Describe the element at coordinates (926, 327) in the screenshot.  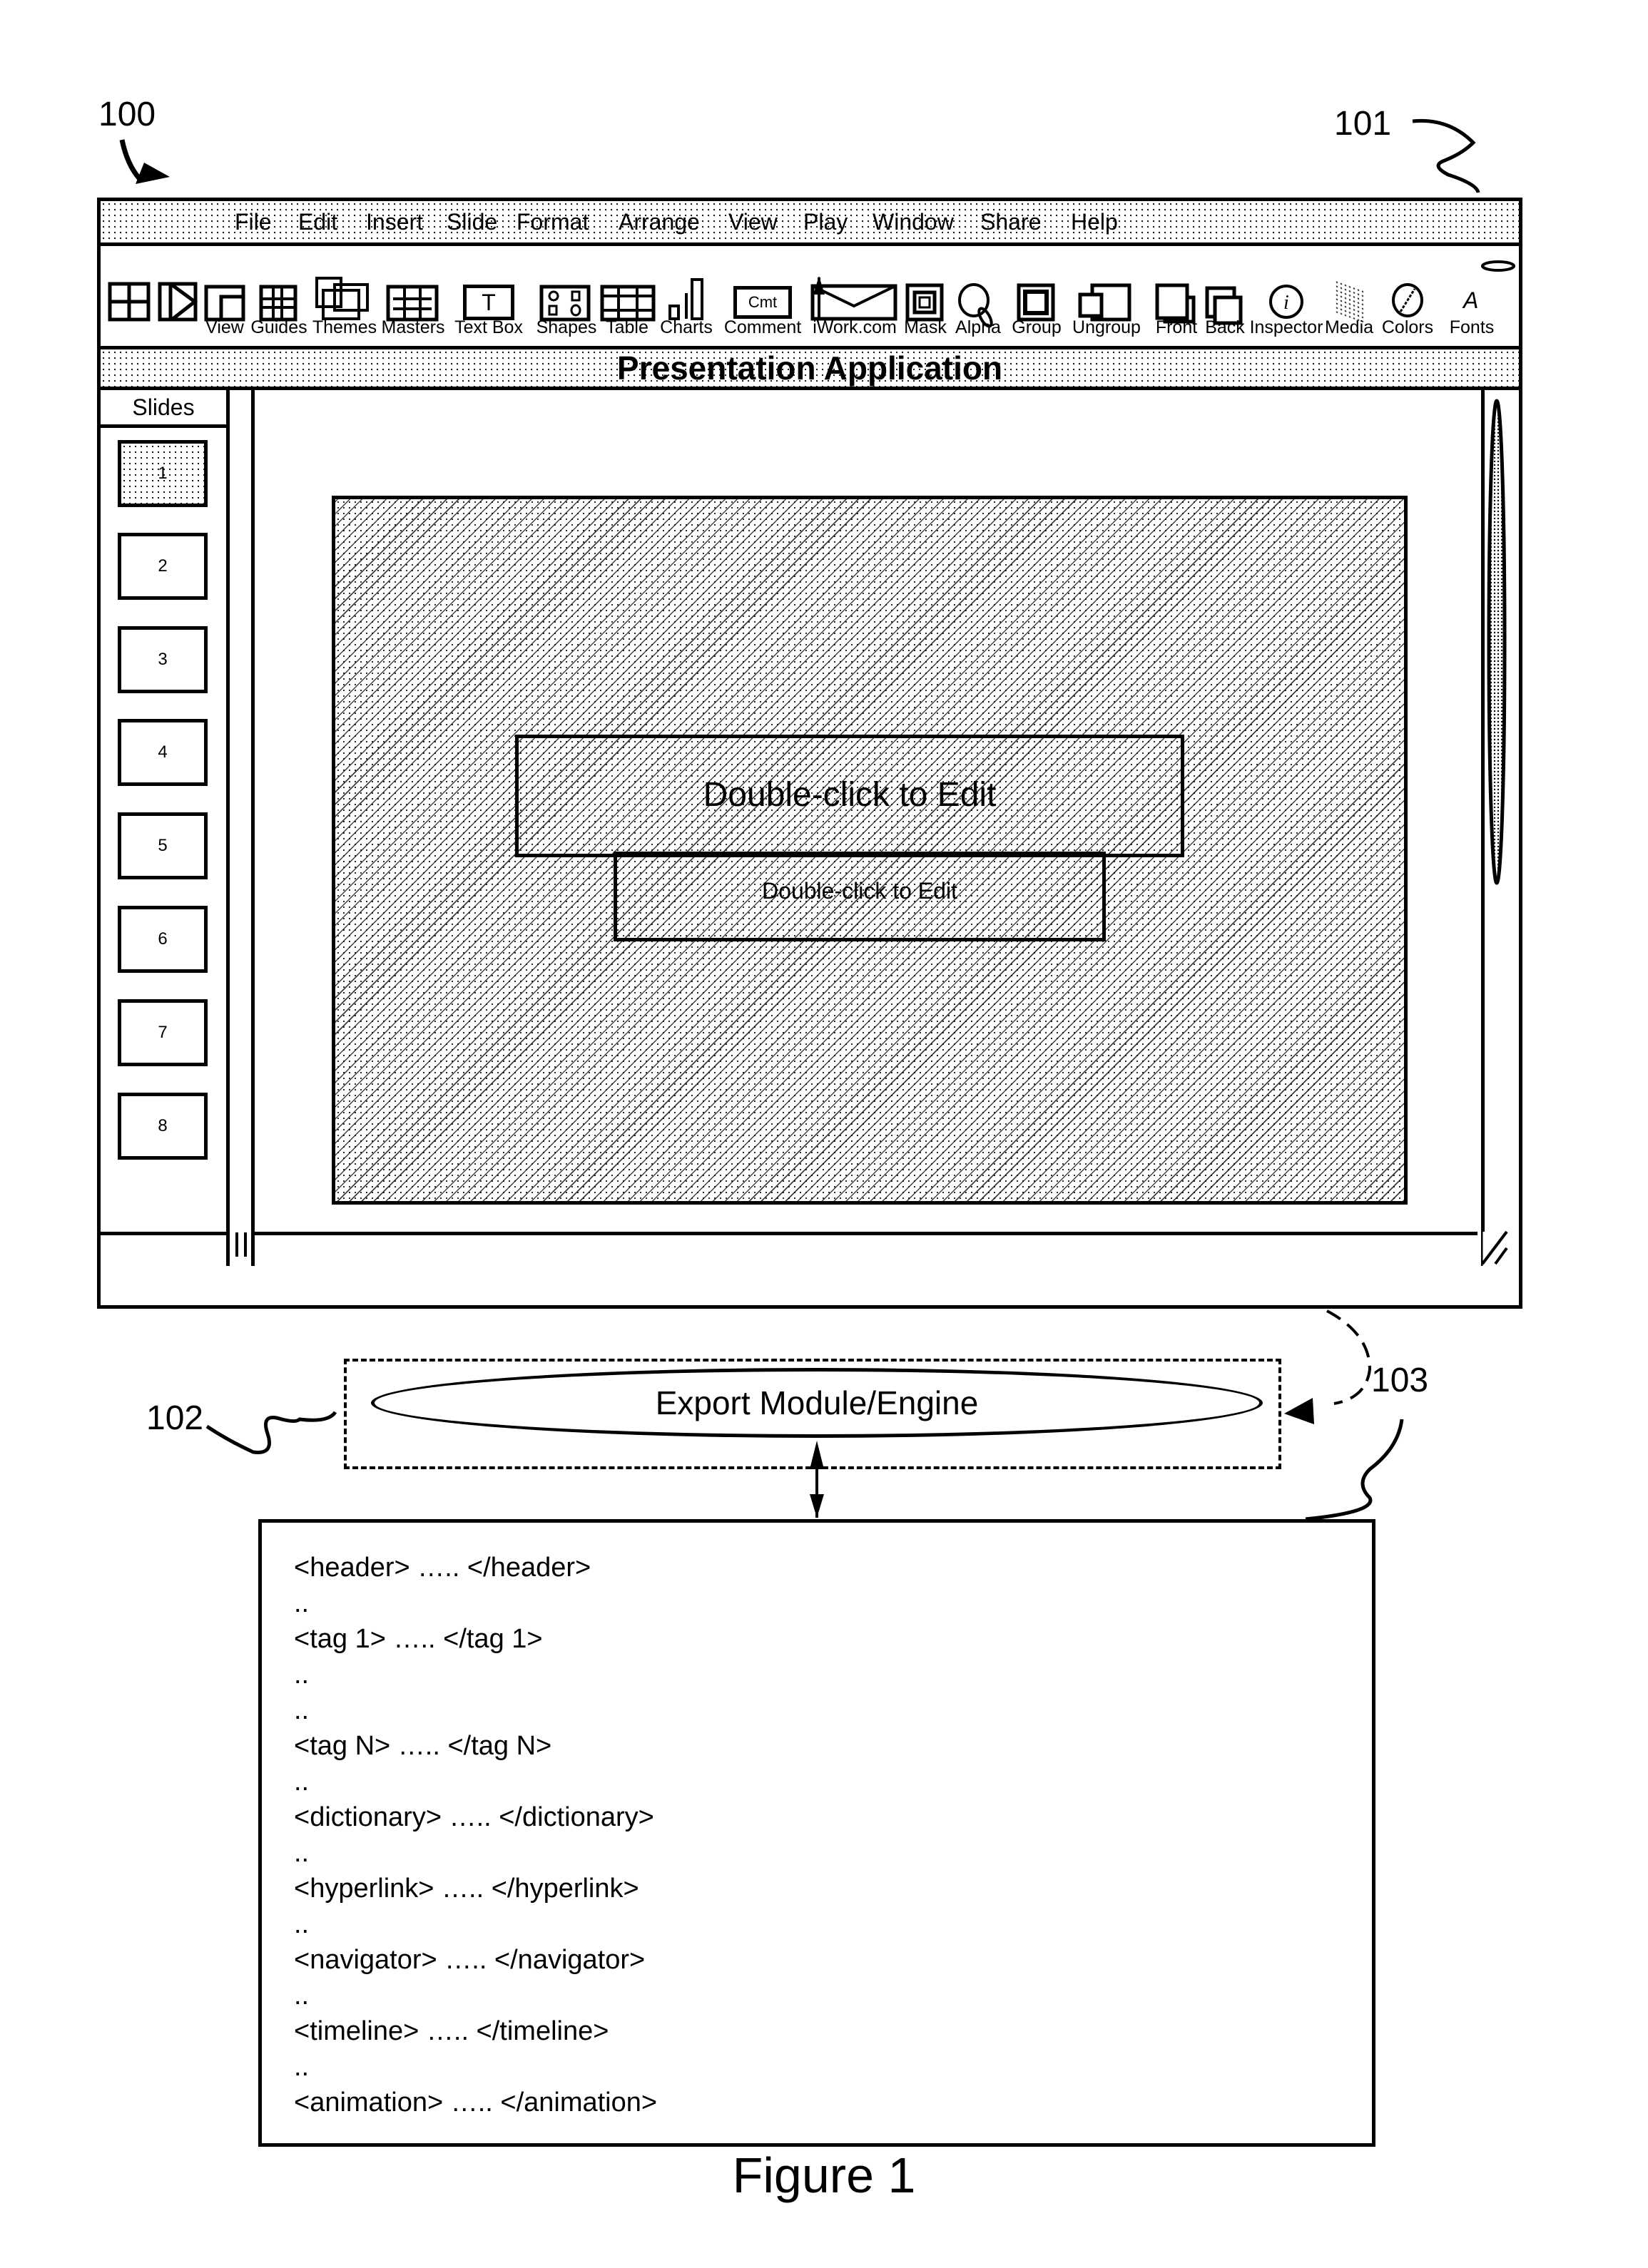
I see `toolbar-label-mask: Mask` at that location.